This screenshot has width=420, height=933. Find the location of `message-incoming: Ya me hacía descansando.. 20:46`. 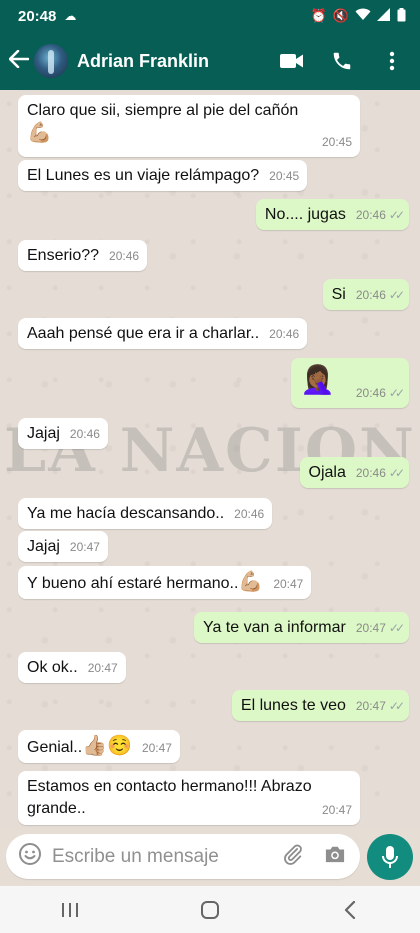

message-incoming: Ya me hacía descansando.. 20:46 is located at coordinates (145, 513).